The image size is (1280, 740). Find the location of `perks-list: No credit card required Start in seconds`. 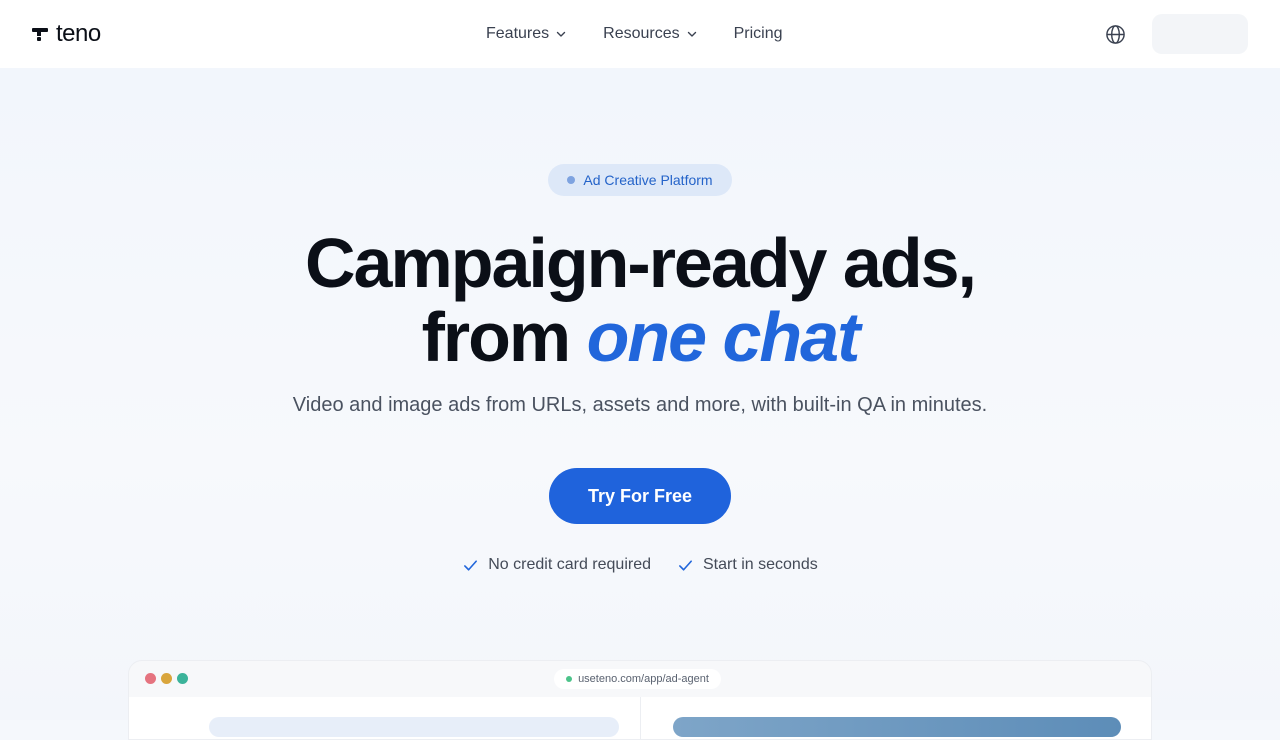

perks-list: No credit card required Start in seconds is located at coordinates (640, 565).